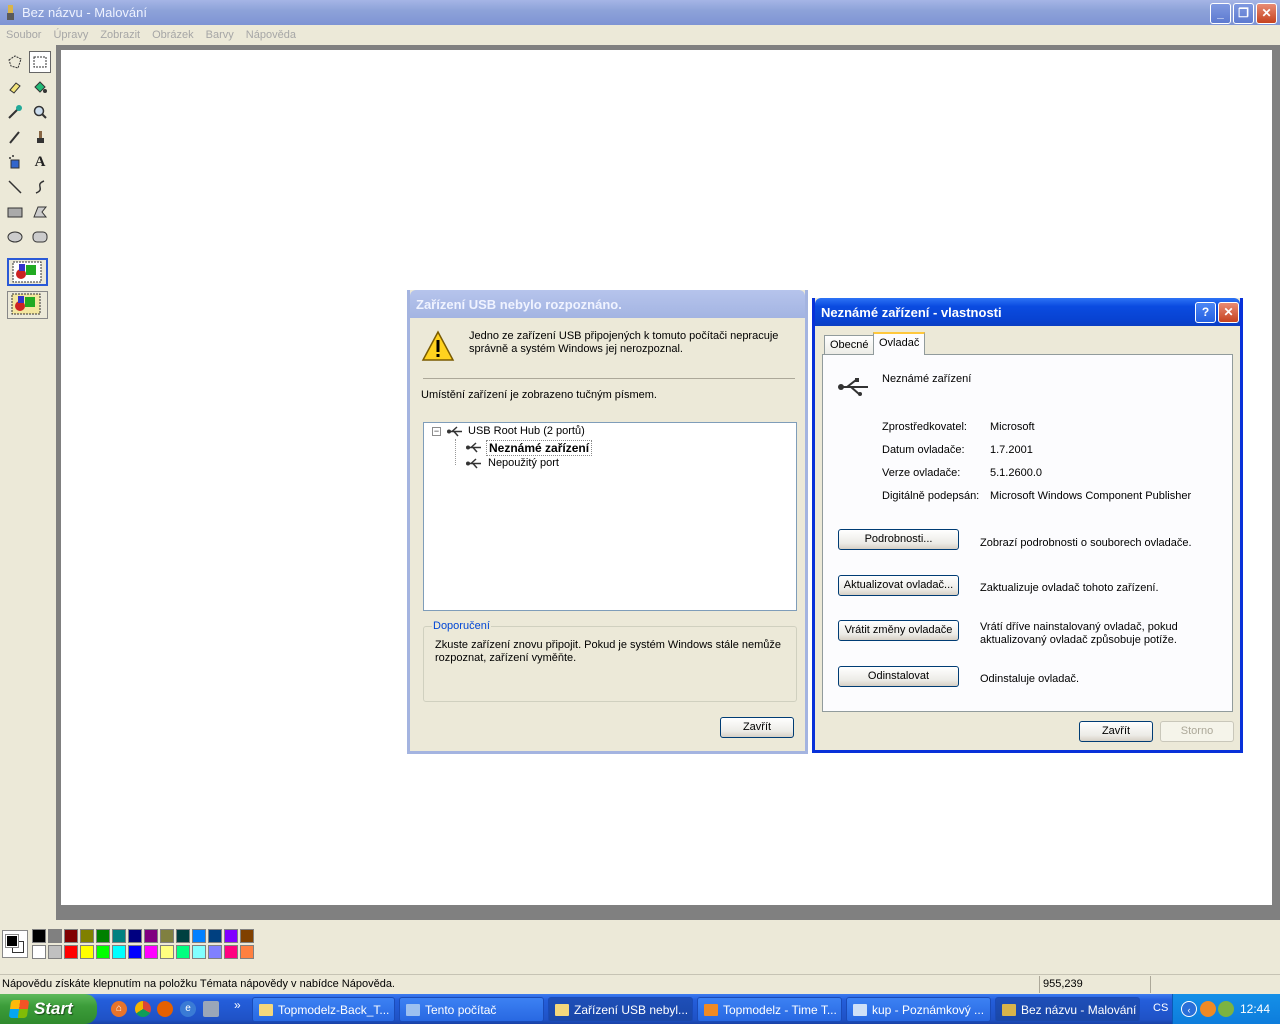  Describe the element at coordinates (523, 463) in the screenshot. I see `tree-child-unused-port: Nepoužitý port` at that location.